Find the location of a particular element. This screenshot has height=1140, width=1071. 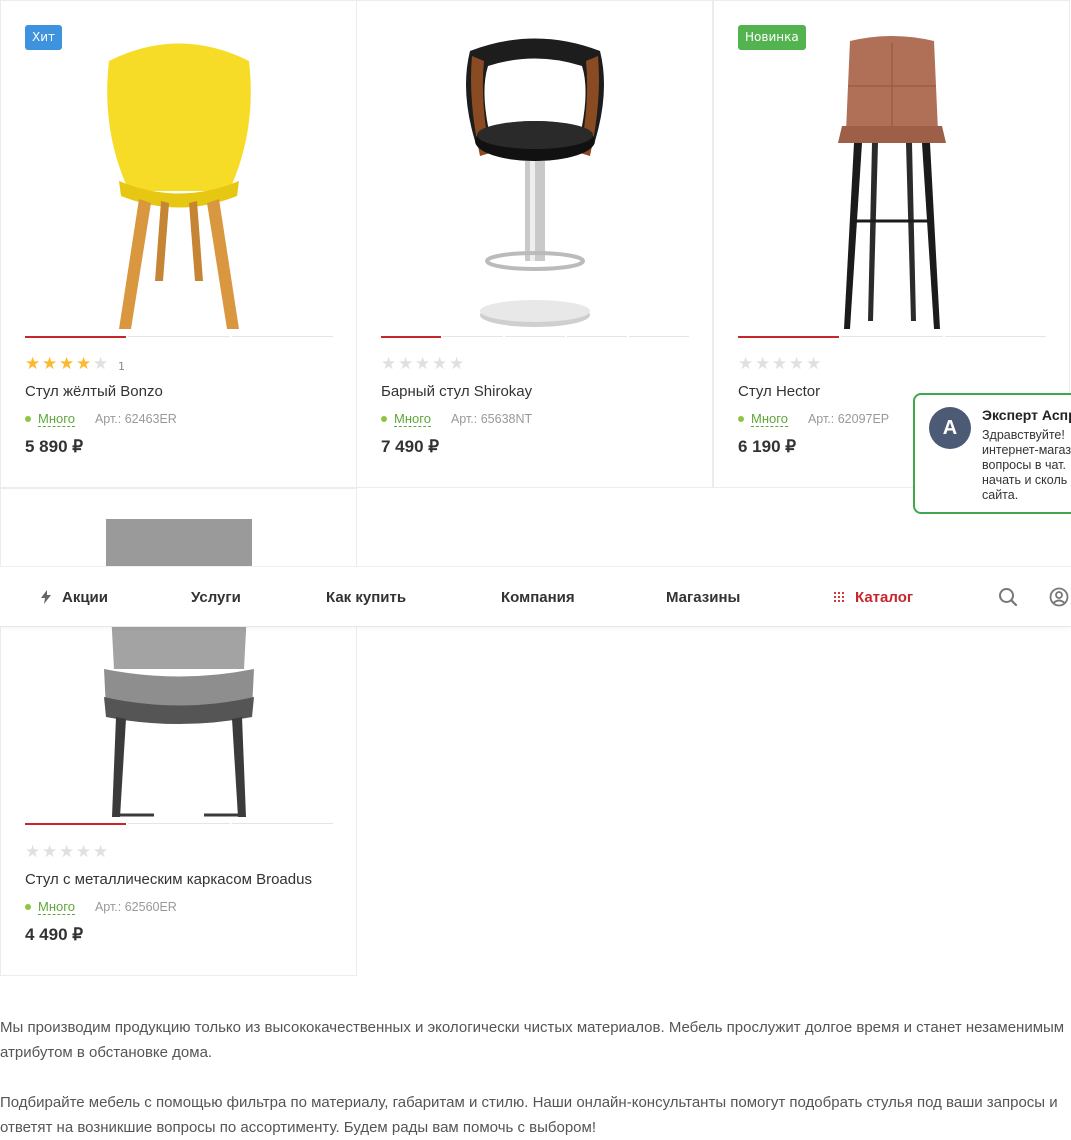

nav-company: Компания is located at coordinates (538, 597).